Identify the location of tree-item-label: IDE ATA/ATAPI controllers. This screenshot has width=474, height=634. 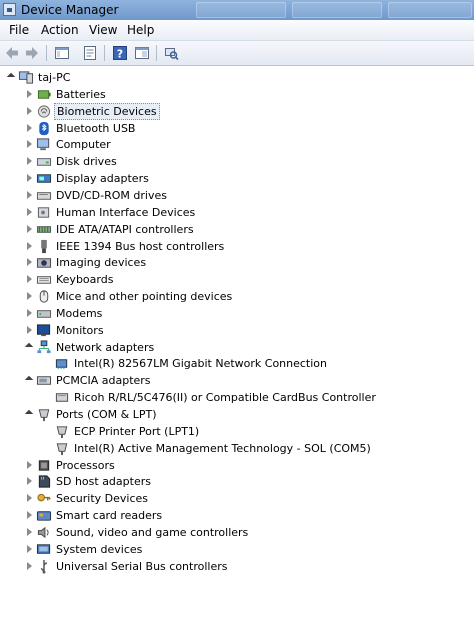
(125, 229).